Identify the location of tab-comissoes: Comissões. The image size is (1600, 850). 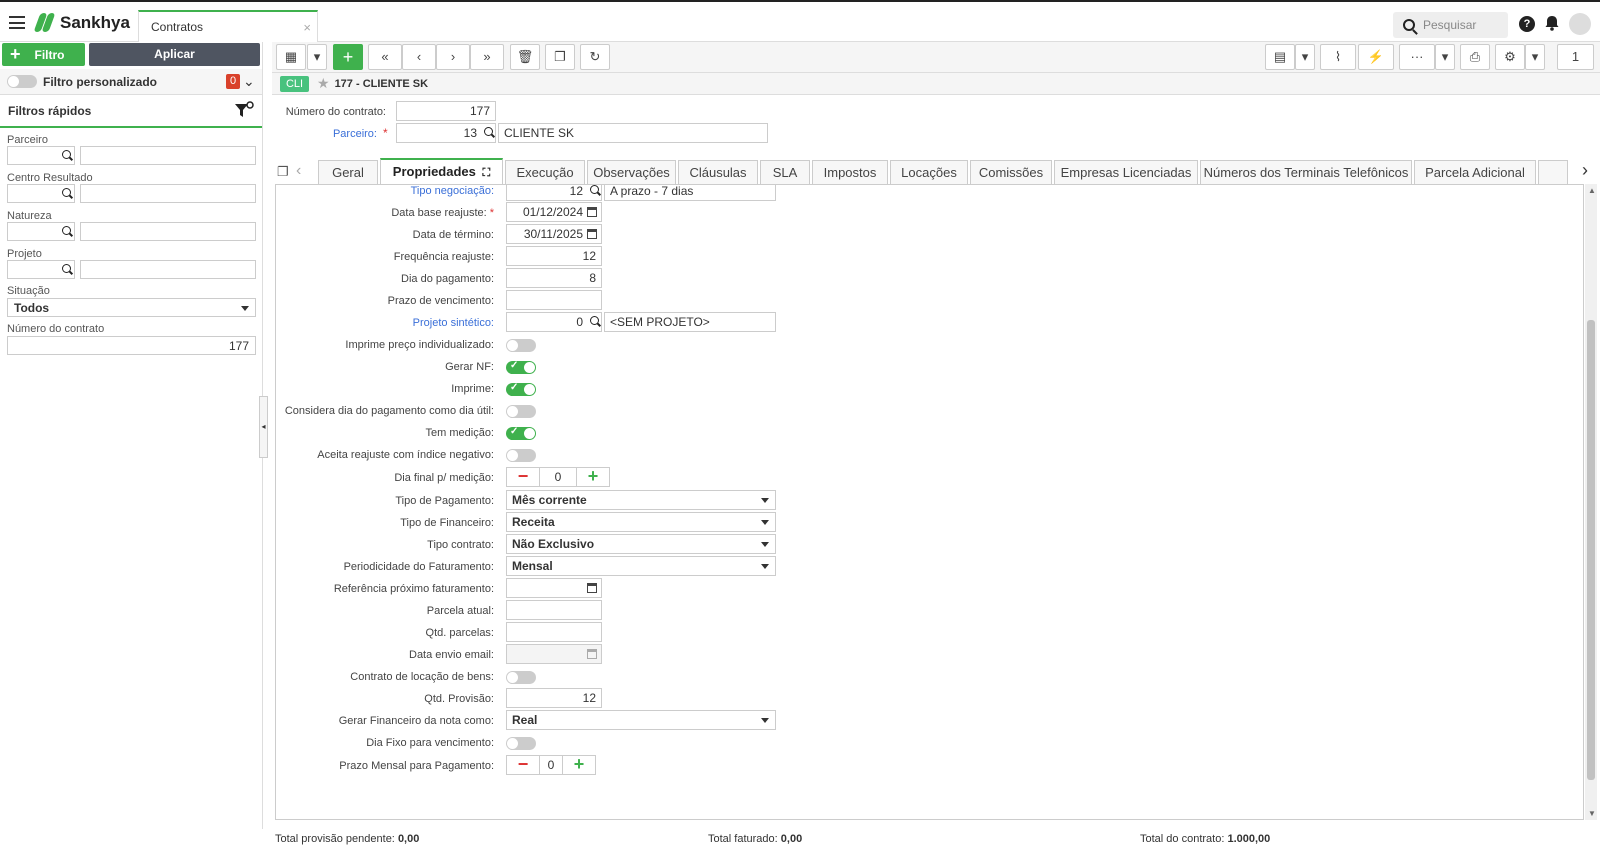
(1011, 172).